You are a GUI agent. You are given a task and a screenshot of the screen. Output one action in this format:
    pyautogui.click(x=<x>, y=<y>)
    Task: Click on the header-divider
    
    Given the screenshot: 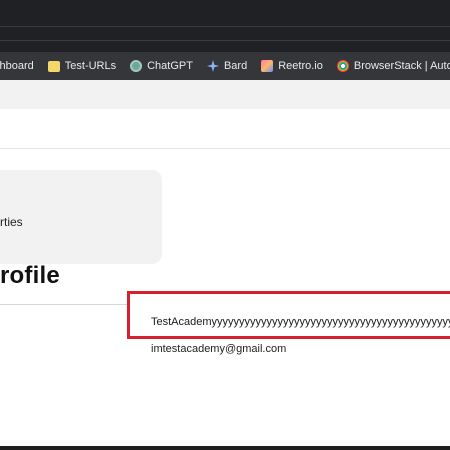 What is the action you would take?
    pyautogui.click(x=225, y=148)
    